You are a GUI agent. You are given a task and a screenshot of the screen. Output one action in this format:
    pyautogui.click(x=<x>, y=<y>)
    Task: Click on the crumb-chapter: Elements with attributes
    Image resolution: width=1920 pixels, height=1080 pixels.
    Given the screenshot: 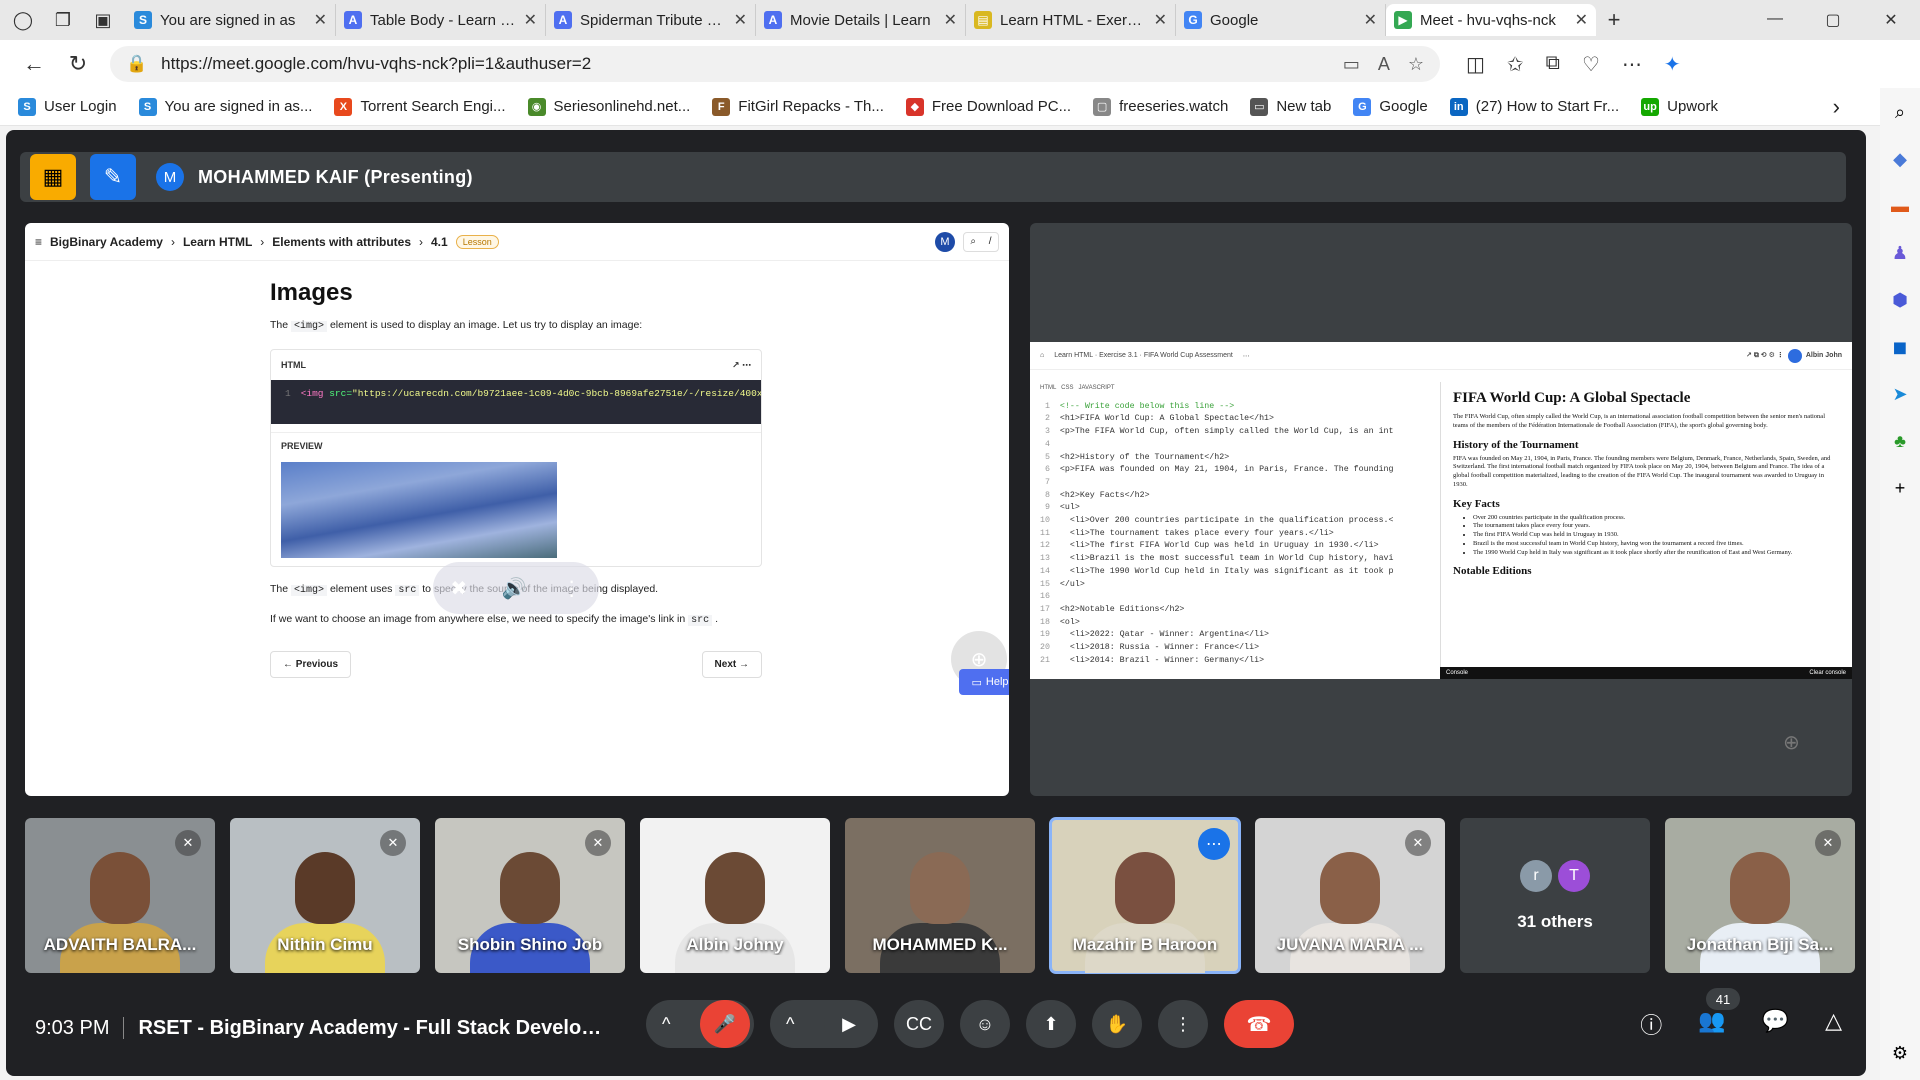 What is the action you would take?
    pyautogui.click(x=341, y=242)
    